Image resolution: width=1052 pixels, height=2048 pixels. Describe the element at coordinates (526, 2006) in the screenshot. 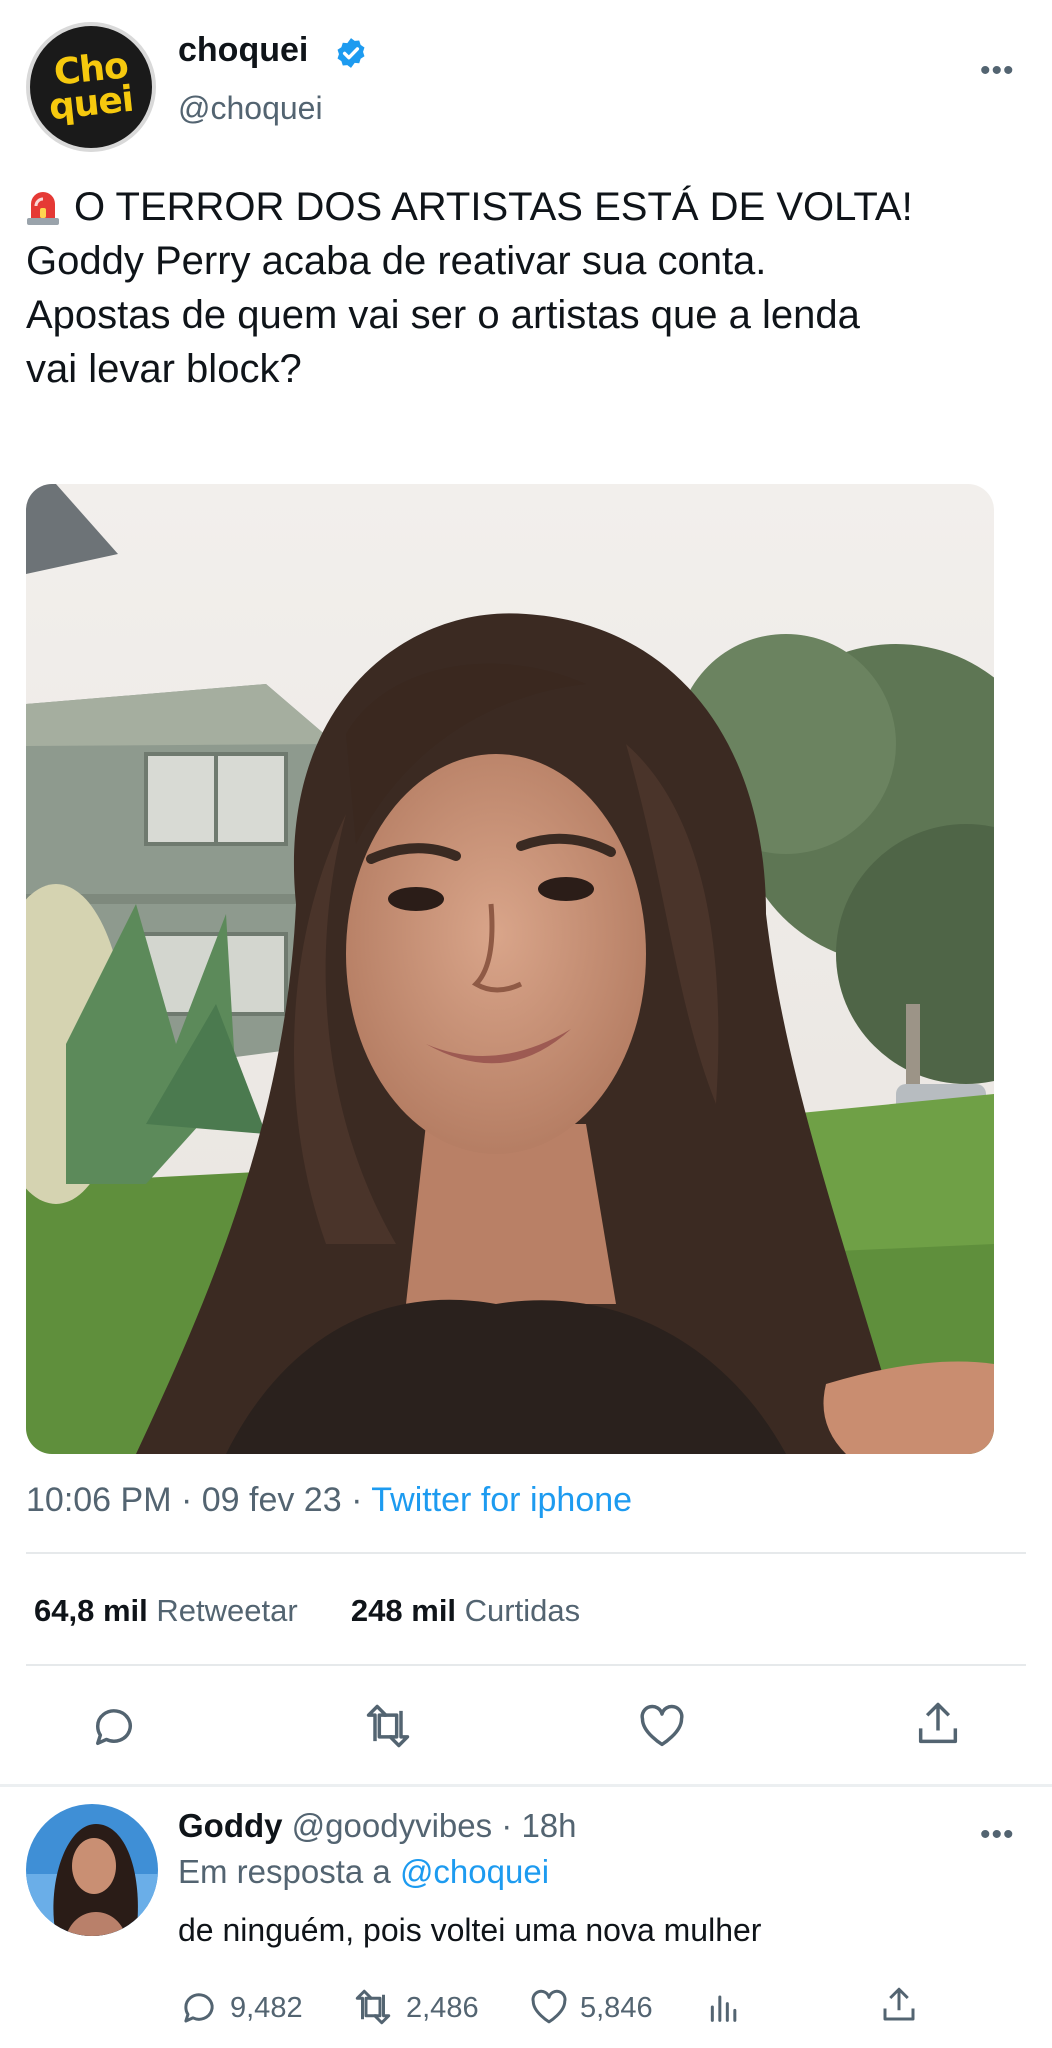

I see `reply-action-bar: 9,482 2,486 5,846` at that location.